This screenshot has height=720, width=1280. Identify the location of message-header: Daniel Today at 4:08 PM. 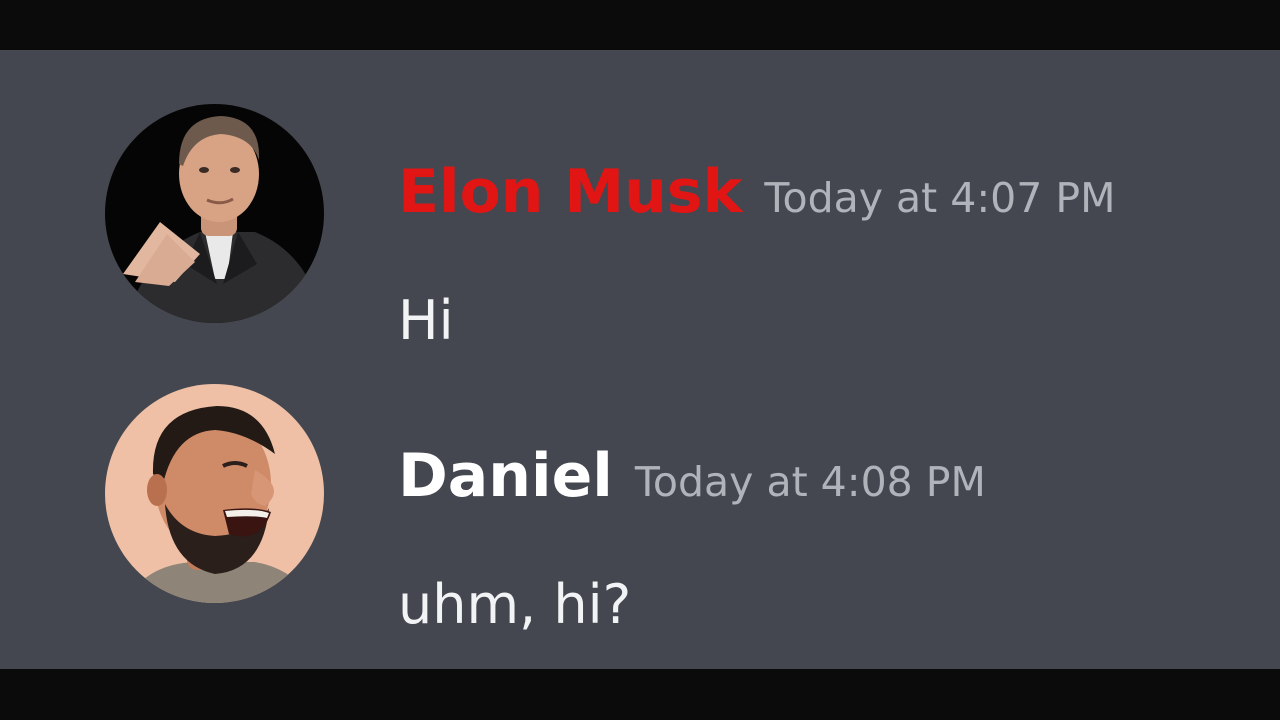
(692, 476).